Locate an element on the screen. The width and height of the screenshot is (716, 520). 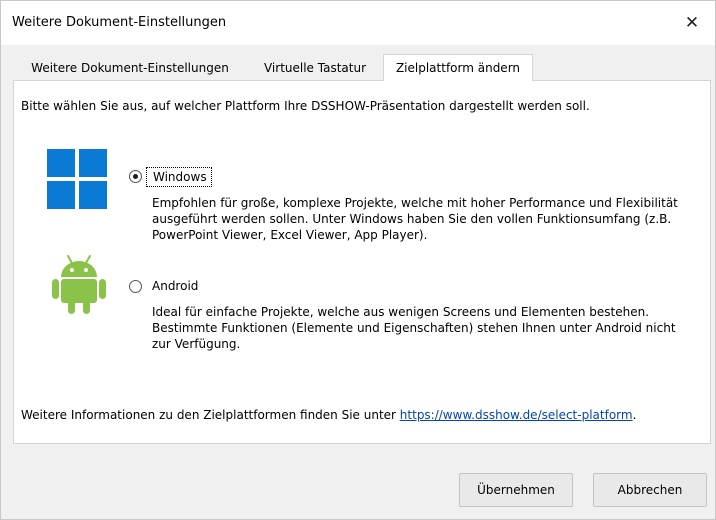
window-title: Weitere Dokument-Einstellungen is located at coordinates (119, 22).